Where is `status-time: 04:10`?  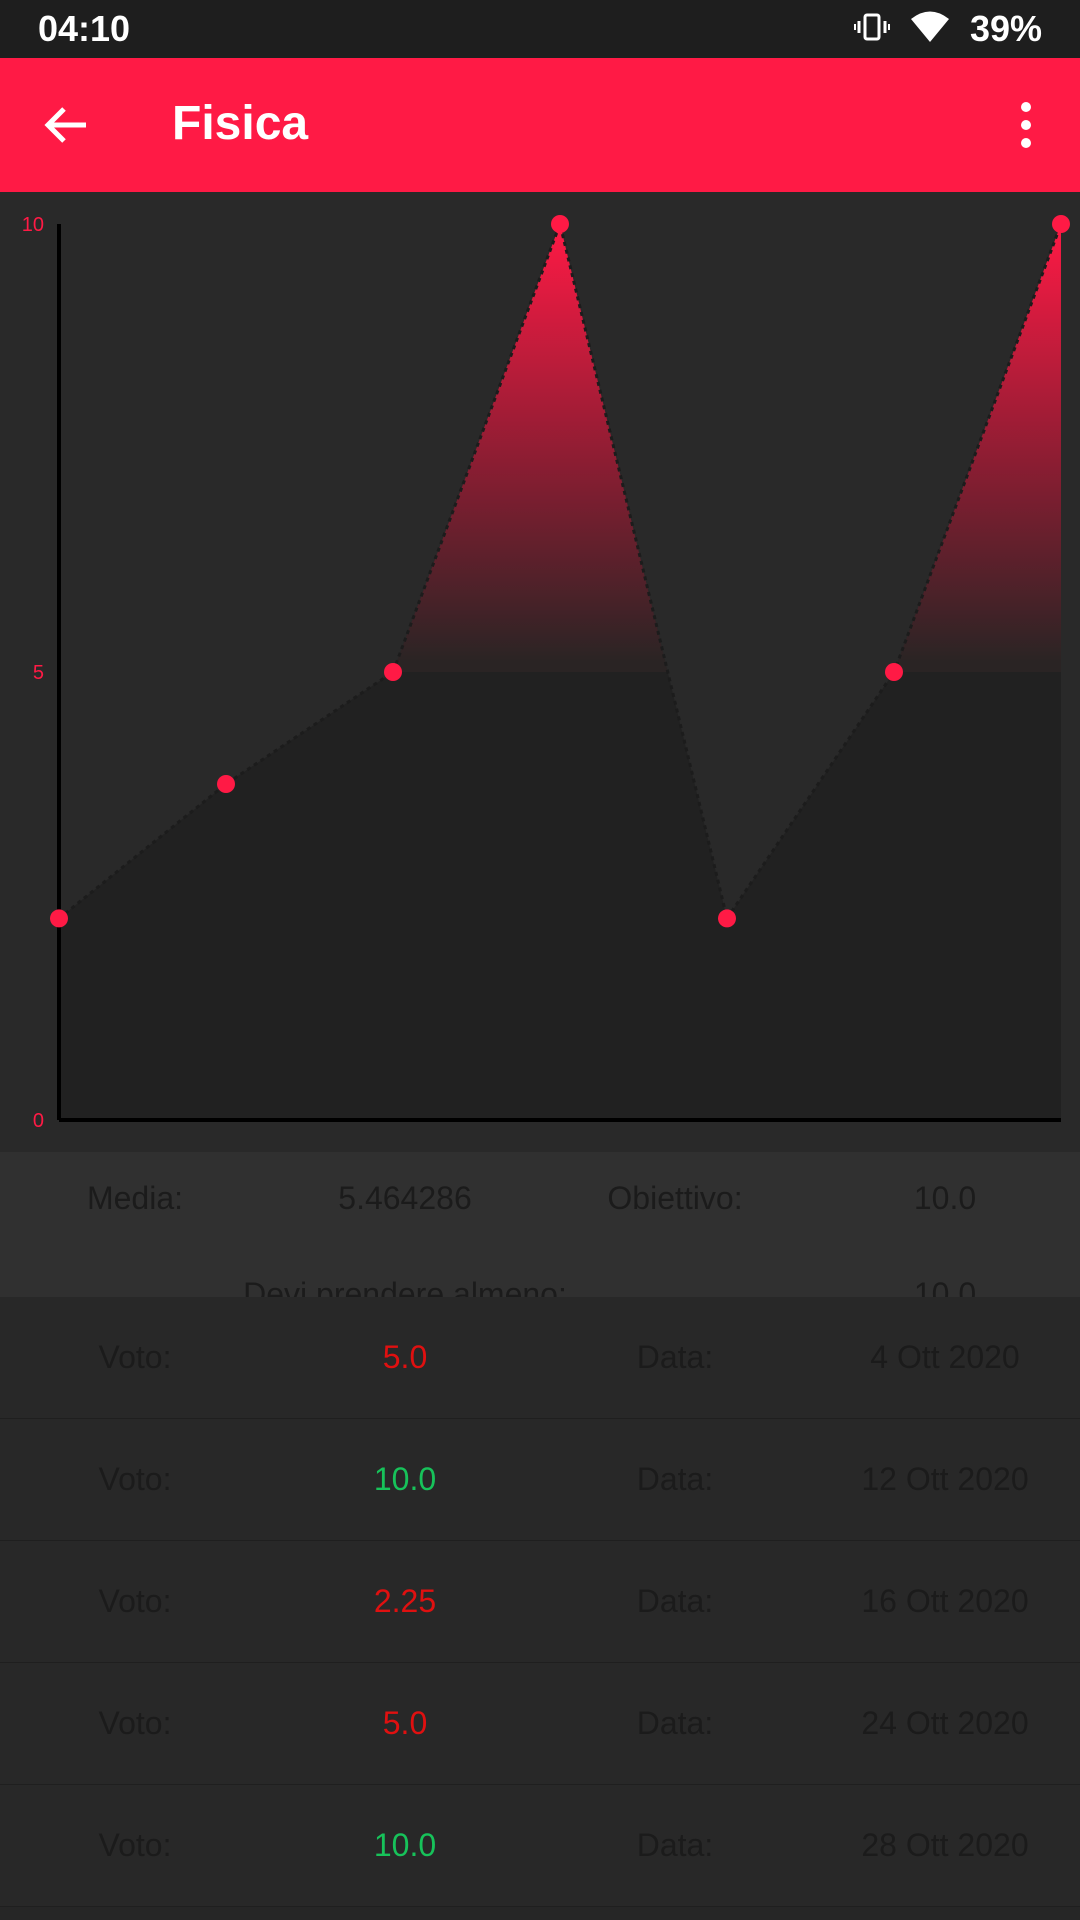
status-time: 04:10 is located at coordinates (84, 28).